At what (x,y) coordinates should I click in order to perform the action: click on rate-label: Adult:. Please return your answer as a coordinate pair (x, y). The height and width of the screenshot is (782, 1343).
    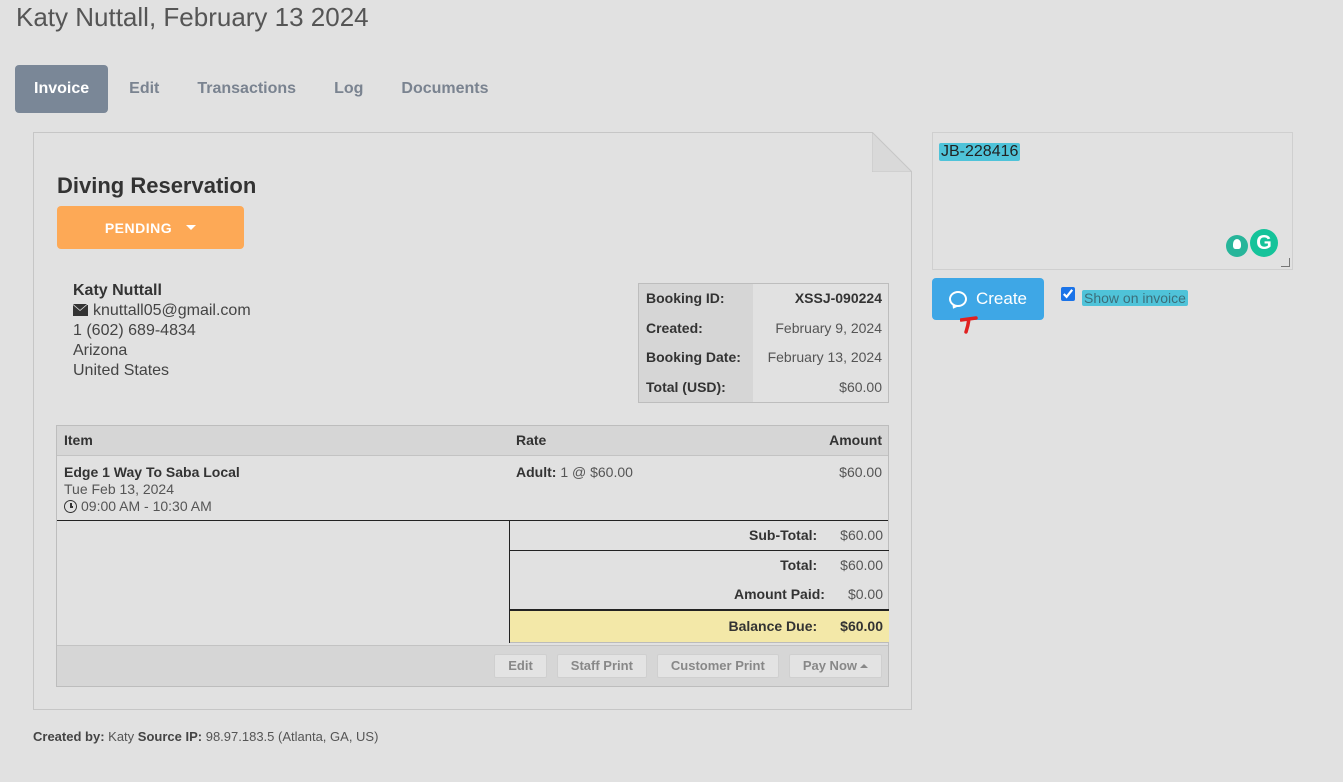
    Looking at the image, I should click on (536, 472).